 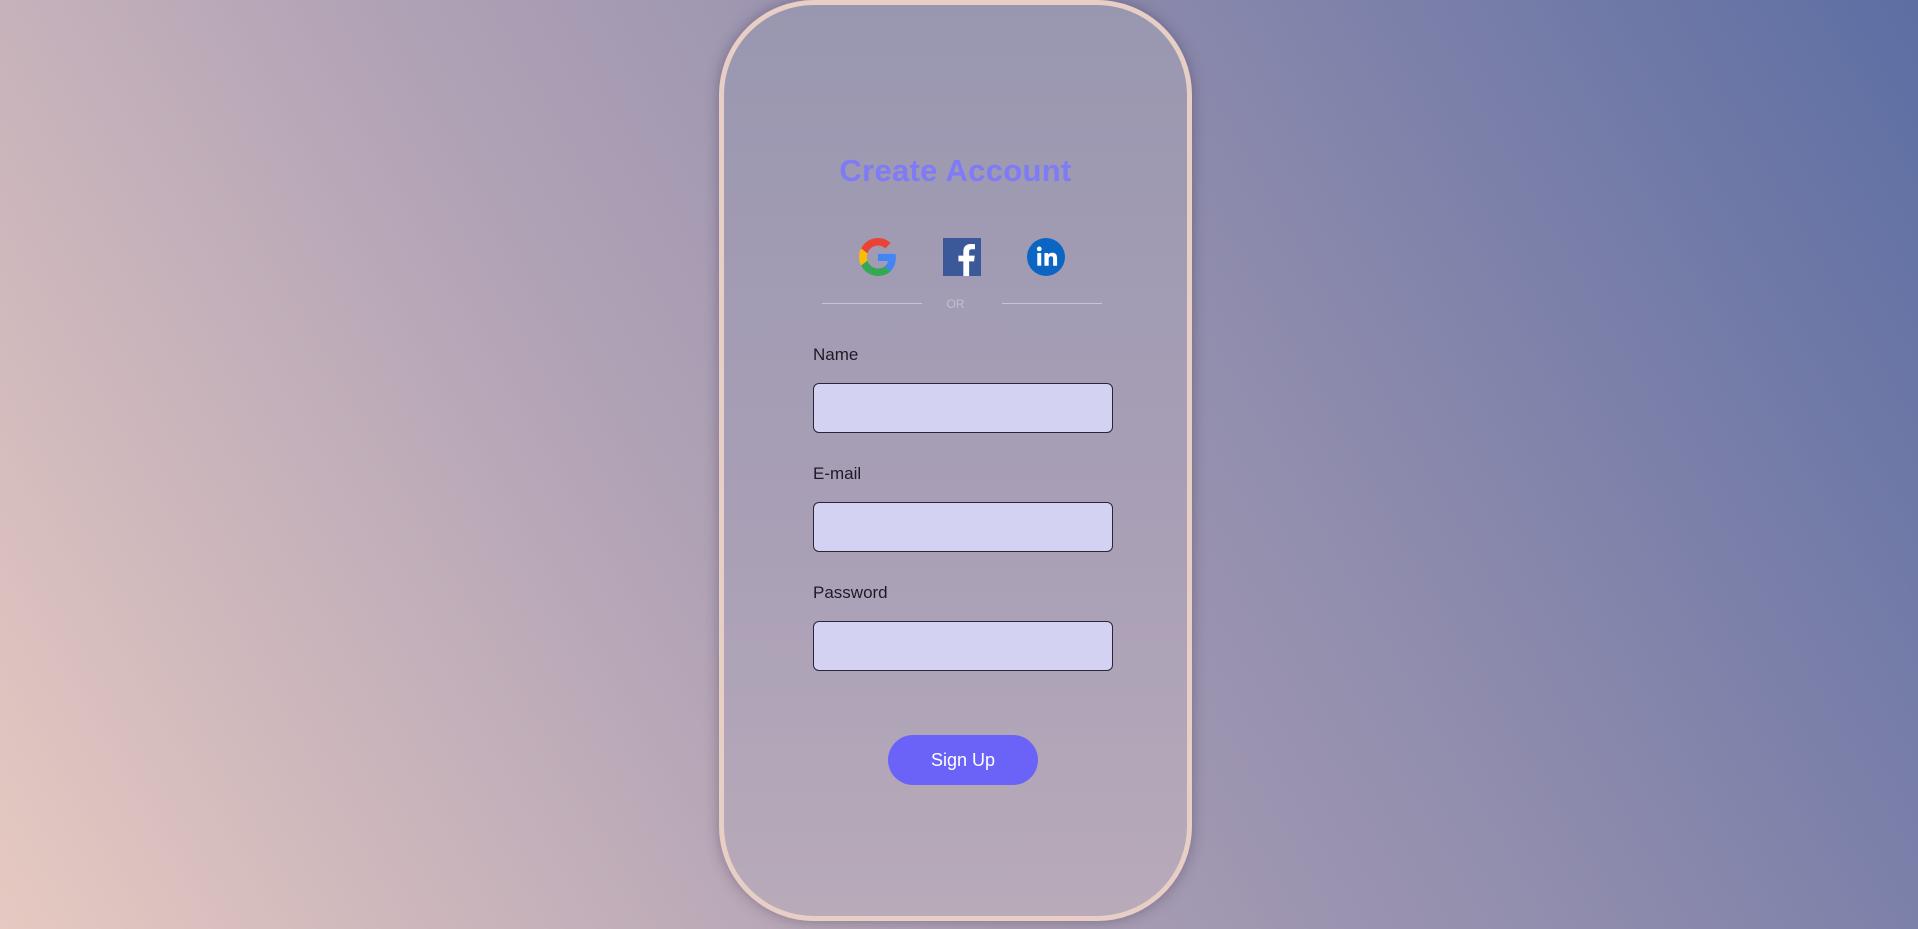 I want to click on facebook-icon, so click(x=962, y=257).